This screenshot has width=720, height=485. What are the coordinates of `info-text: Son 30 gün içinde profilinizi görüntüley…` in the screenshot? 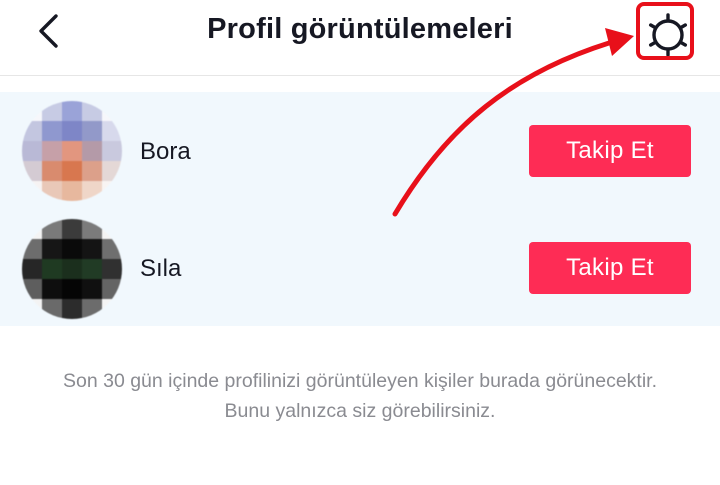 It's located at (360, 396).